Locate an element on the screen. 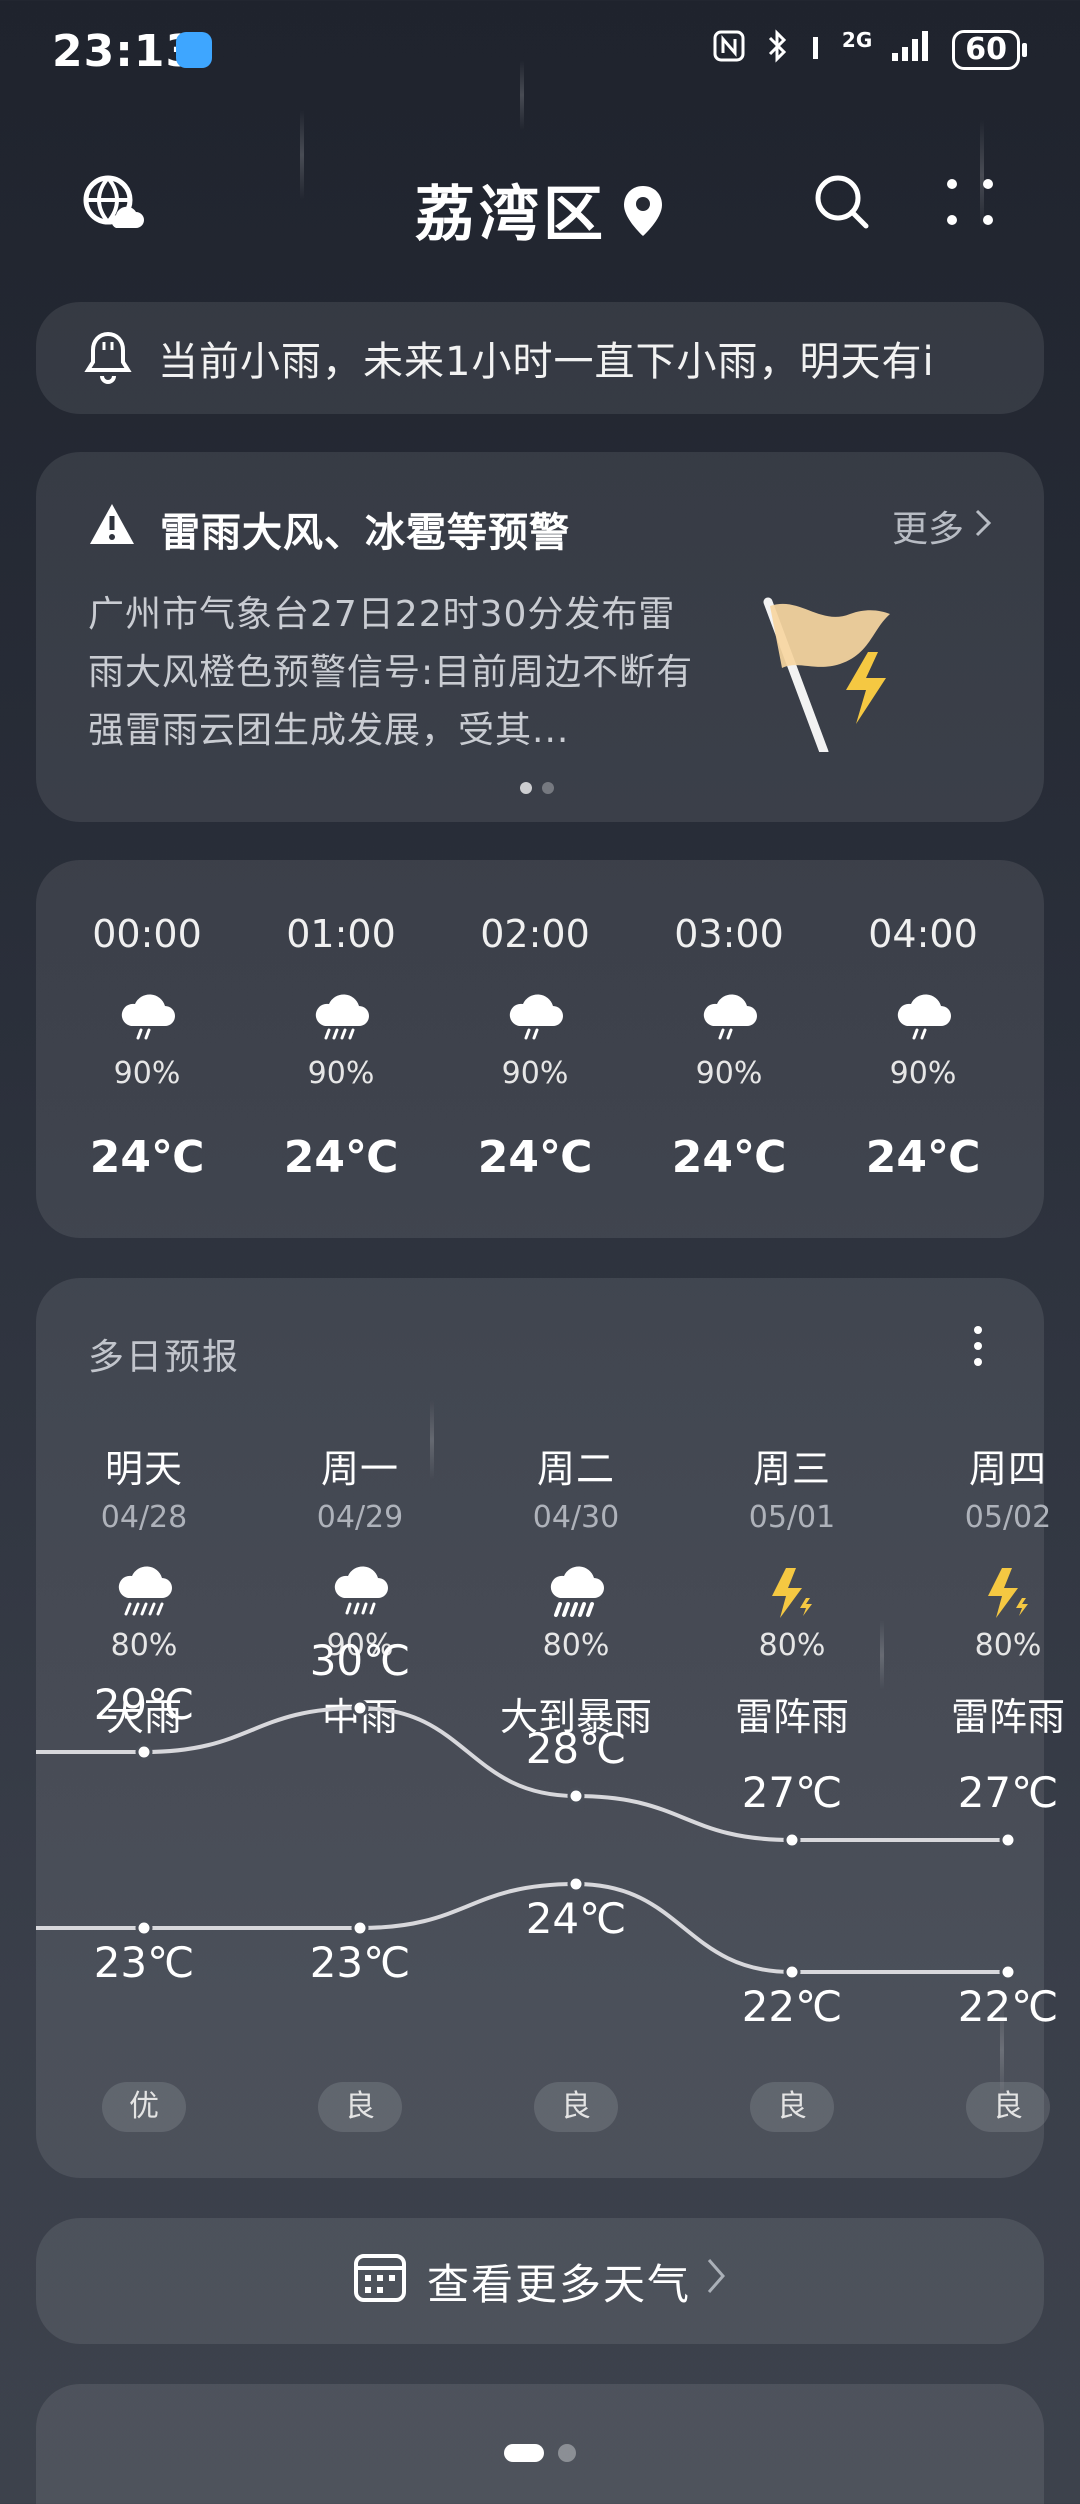 This screenshot has height=2504, width=1080. hour-time: 04:00 is located at coordinates (923, 934).